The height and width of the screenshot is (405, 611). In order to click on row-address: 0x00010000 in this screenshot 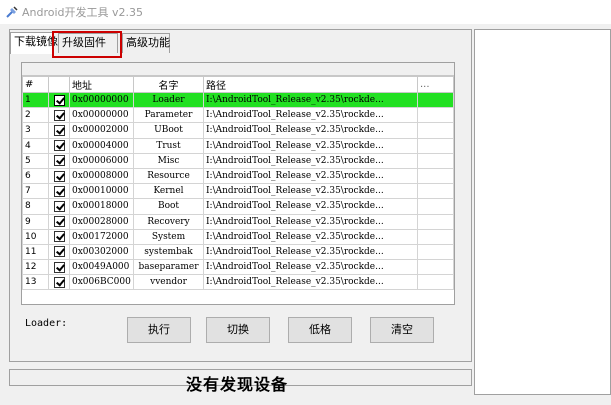, I will do `click(101, 191)`.